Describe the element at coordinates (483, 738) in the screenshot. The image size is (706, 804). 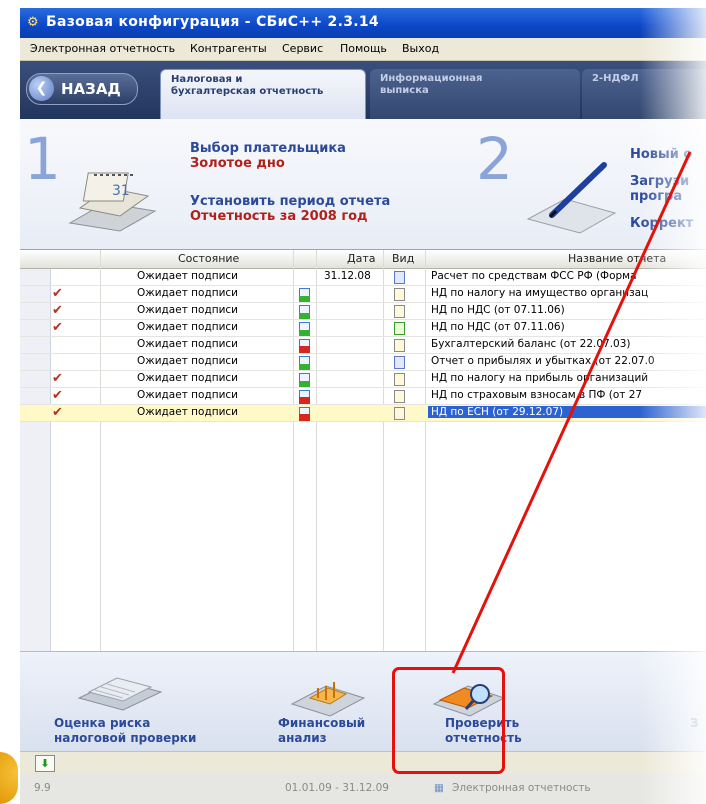
I see `check-line2: отчетность` at that location.